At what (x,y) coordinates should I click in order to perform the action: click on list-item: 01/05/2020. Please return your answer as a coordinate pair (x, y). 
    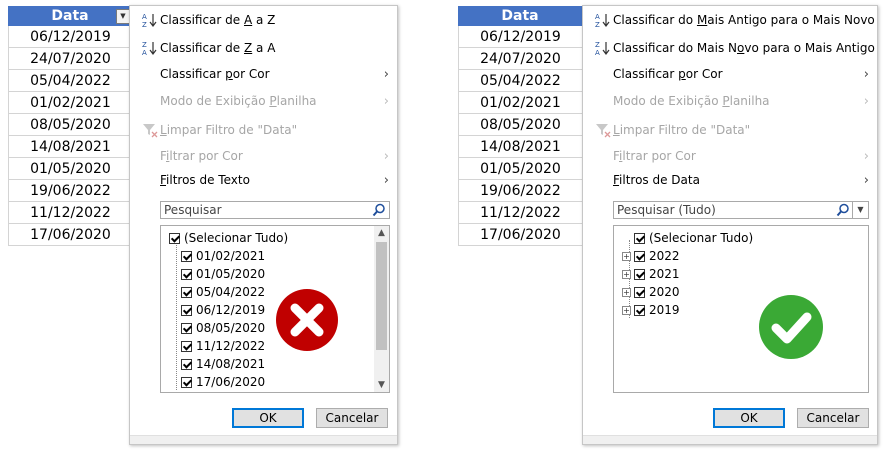
    Looking at the image, I should click on (223, 274).